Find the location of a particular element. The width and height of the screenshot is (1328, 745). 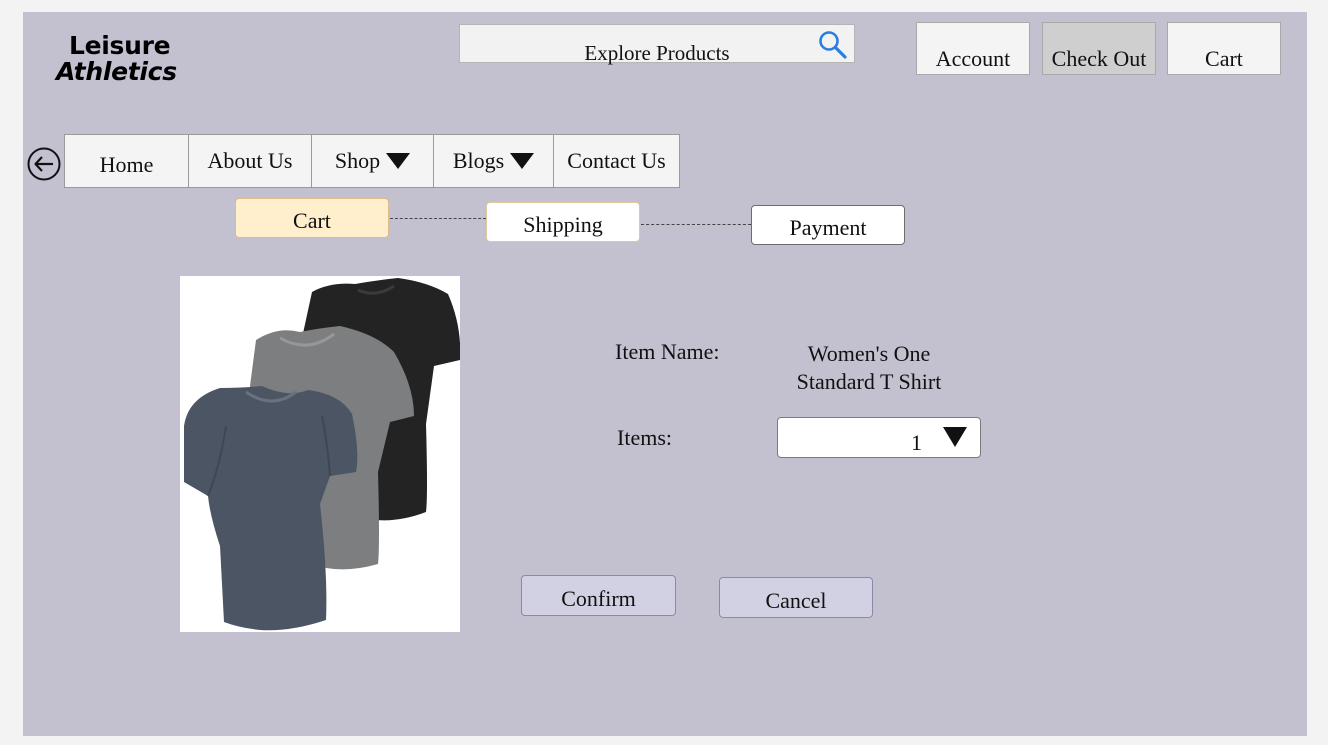

main-nav: Home About Us Shop Blogs Contact Us is located at coordinates (372, 161).